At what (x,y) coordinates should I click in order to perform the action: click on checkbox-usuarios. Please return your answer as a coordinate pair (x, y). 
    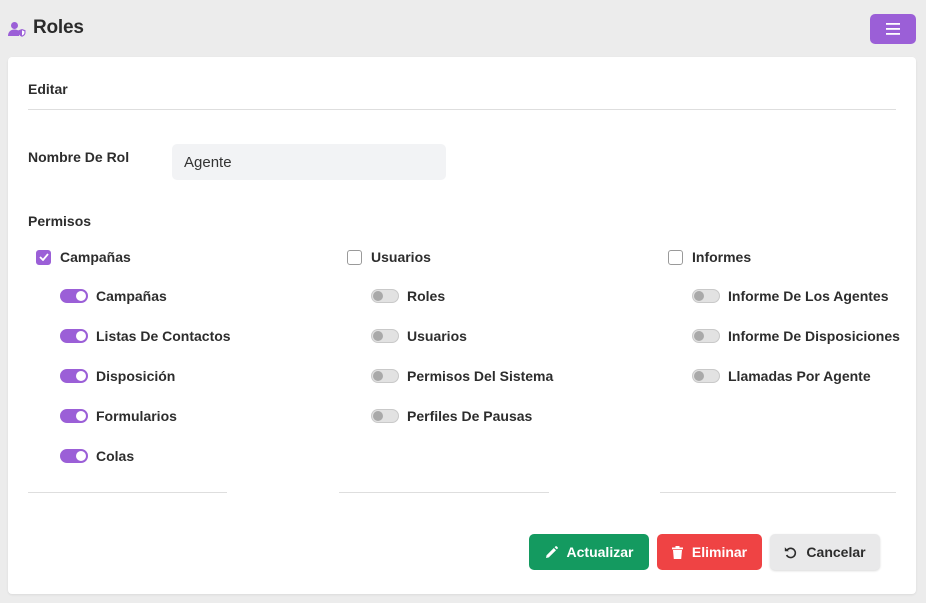
    Looking at the image, I should click on (354, 257).